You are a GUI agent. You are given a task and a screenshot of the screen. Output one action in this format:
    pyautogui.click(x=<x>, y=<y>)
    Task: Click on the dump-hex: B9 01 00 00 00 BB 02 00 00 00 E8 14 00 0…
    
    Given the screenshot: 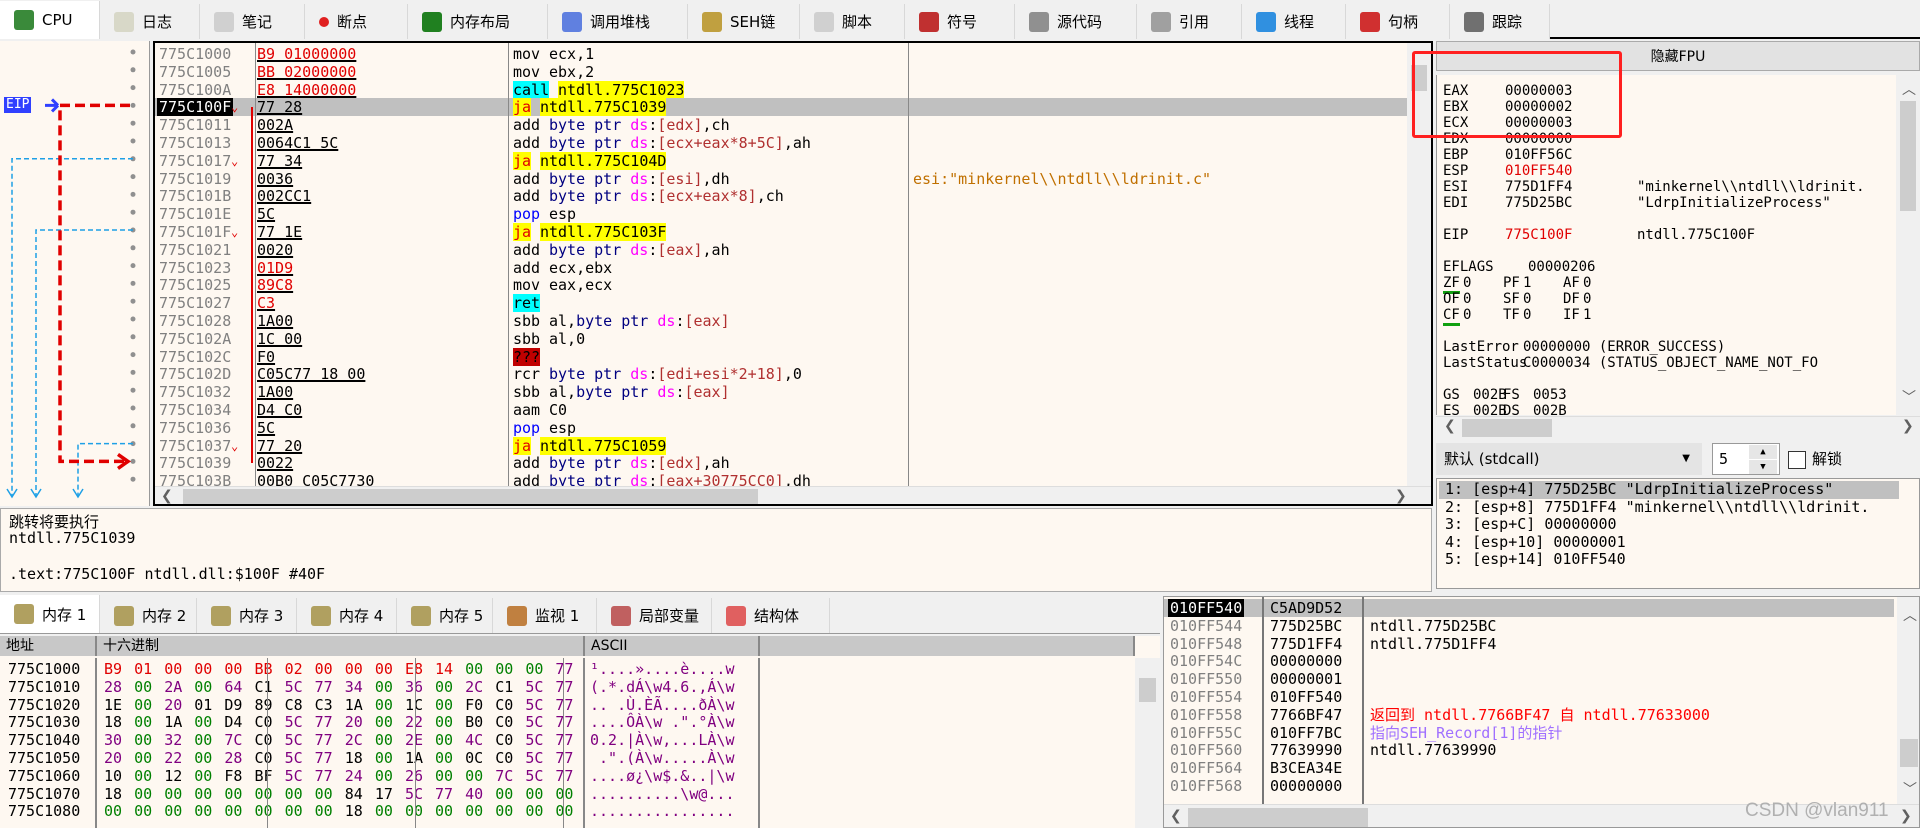 What is the action you would take?
    pyautogui.click(x=338, y=669)
    